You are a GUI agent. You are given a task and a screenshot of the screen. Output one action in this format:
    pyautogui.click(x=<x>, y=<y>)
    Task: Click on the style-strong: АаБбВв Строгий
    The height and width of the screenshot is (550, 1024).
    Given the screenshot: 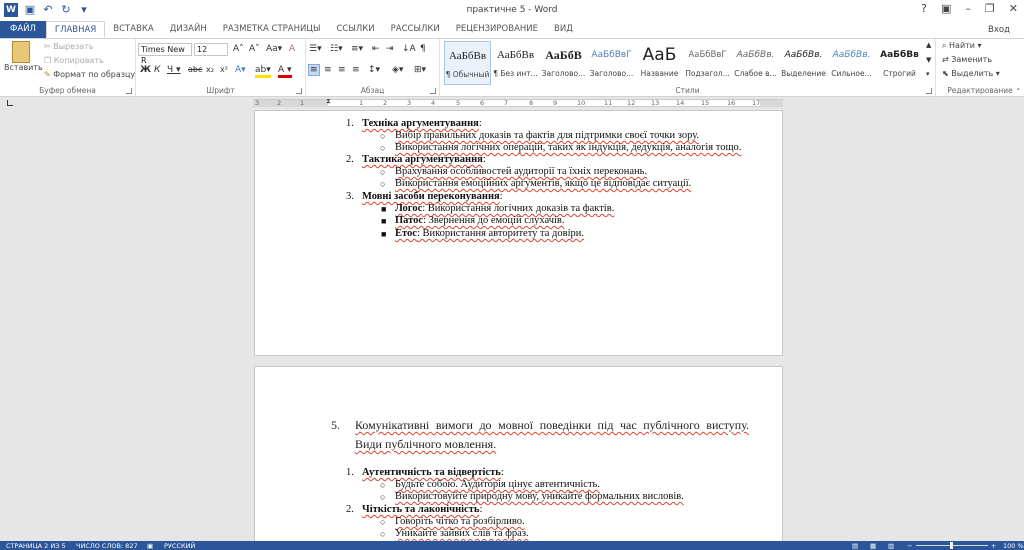 What is the action you would take?
    pyautogui.click(x=899, y=63)
    